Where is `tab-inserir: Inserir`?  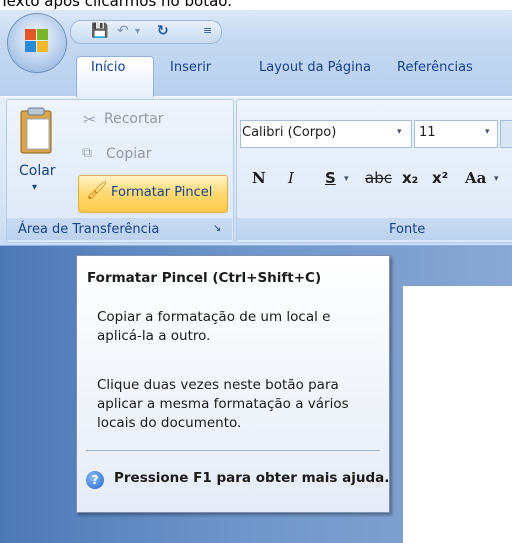 tab-inserir: Inserir is located at coordinates (190, 67).